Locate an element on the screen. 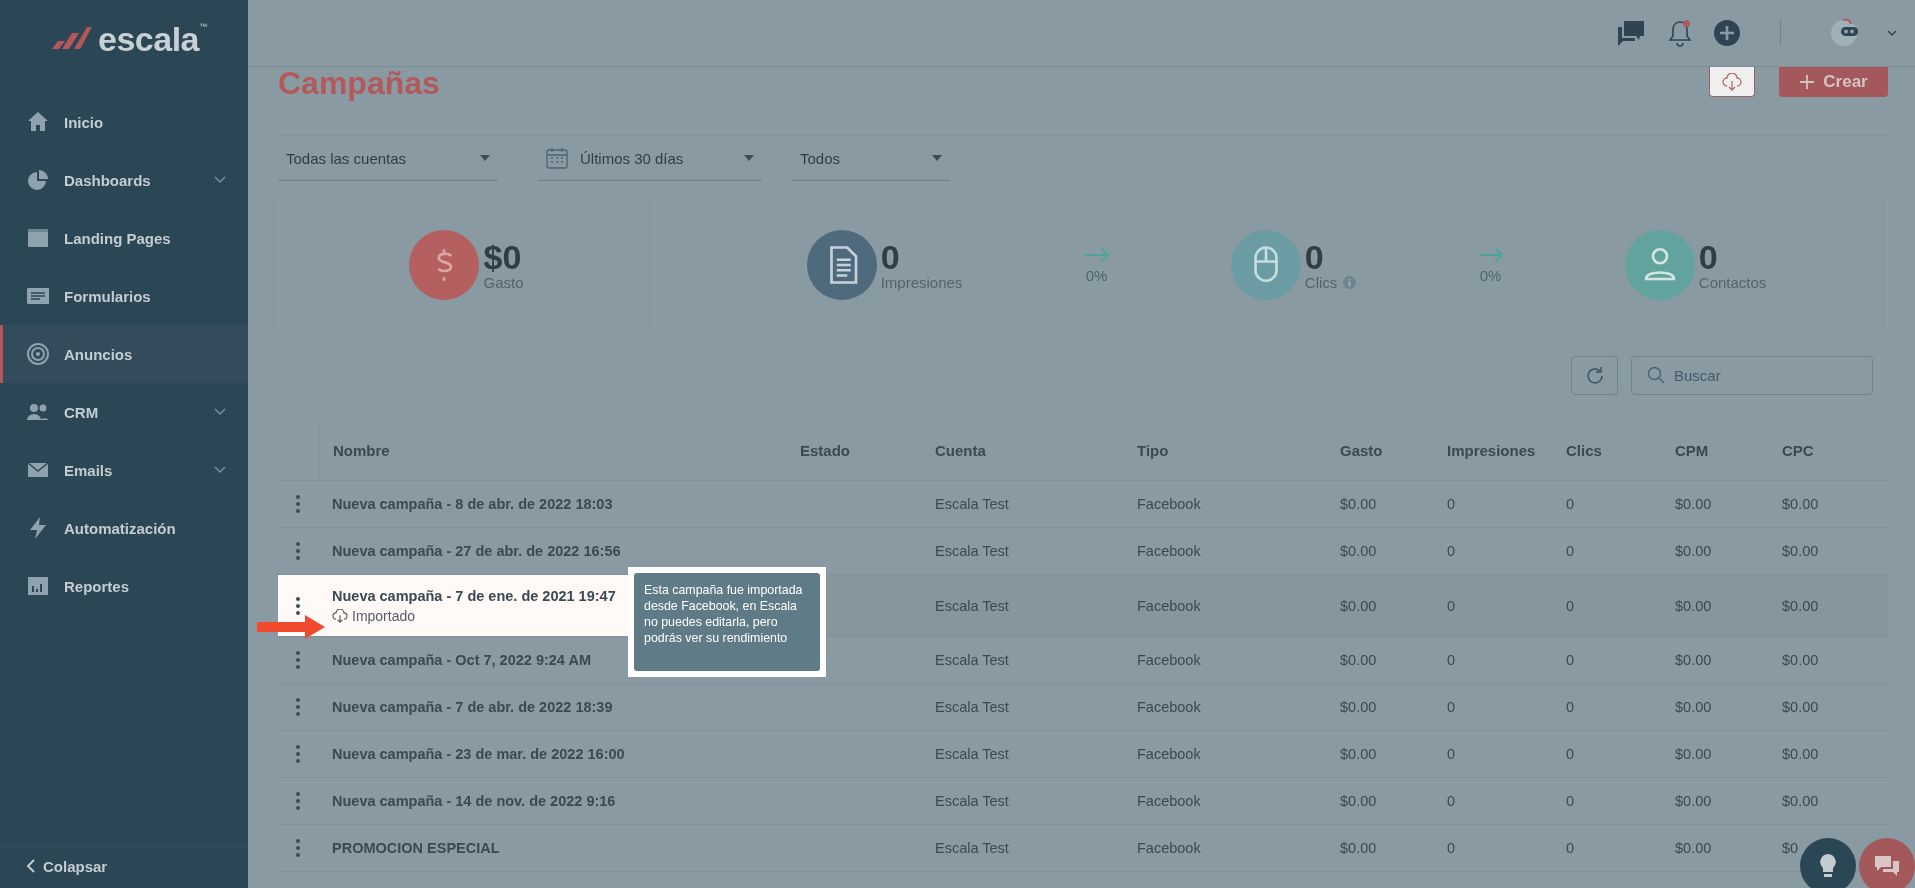  sidebar-item: CRM is located at coordinates (124, 412).